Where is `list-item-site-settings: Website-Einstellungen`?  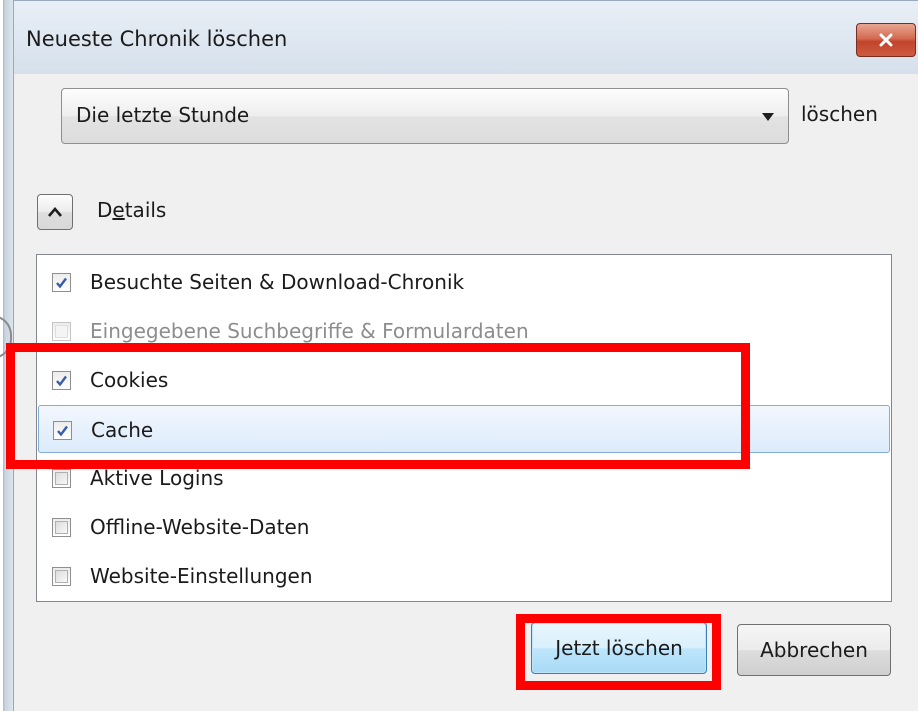
list-item-site-settings: Website-Einstellungen is located at coordinates (464, 576).